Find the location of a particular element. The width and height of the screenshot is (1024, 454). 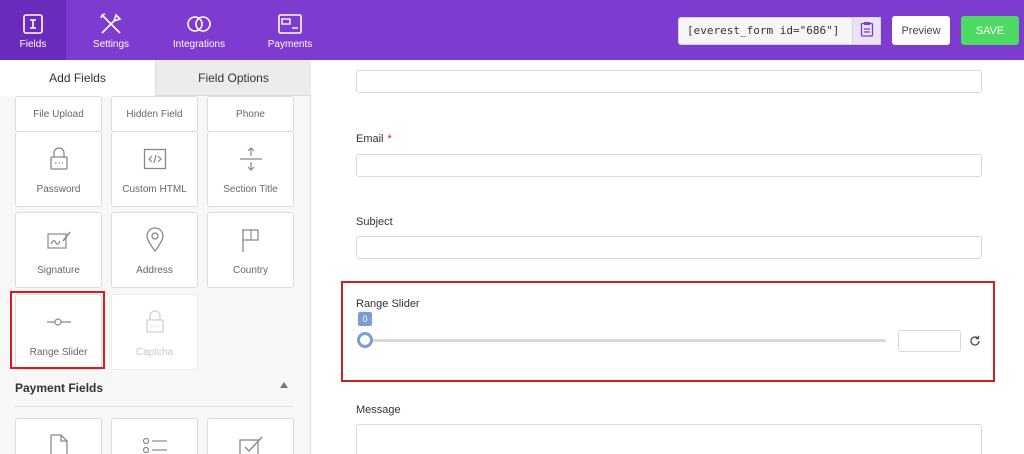

email-label: Email * is located at coordinates (374, 139).